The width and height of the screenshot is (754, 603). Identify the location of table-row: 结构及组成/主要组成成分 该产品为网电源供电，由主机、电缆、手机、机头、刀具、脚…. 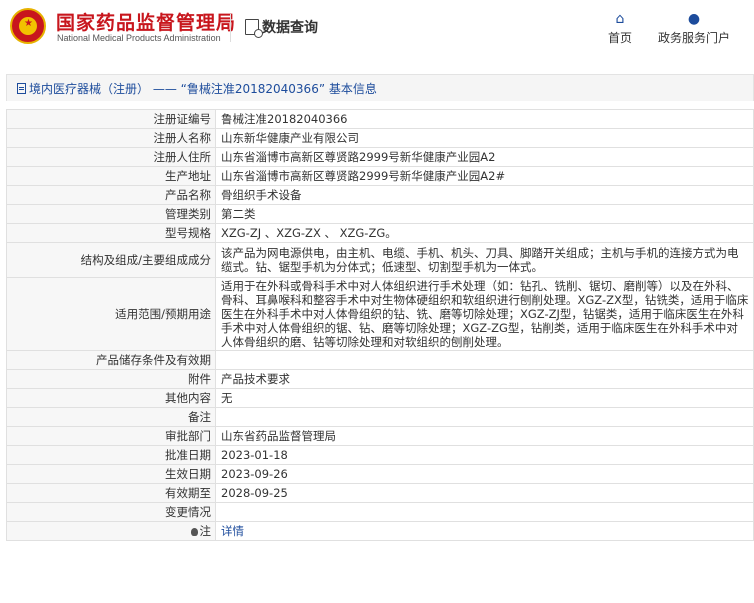
(380, 260).